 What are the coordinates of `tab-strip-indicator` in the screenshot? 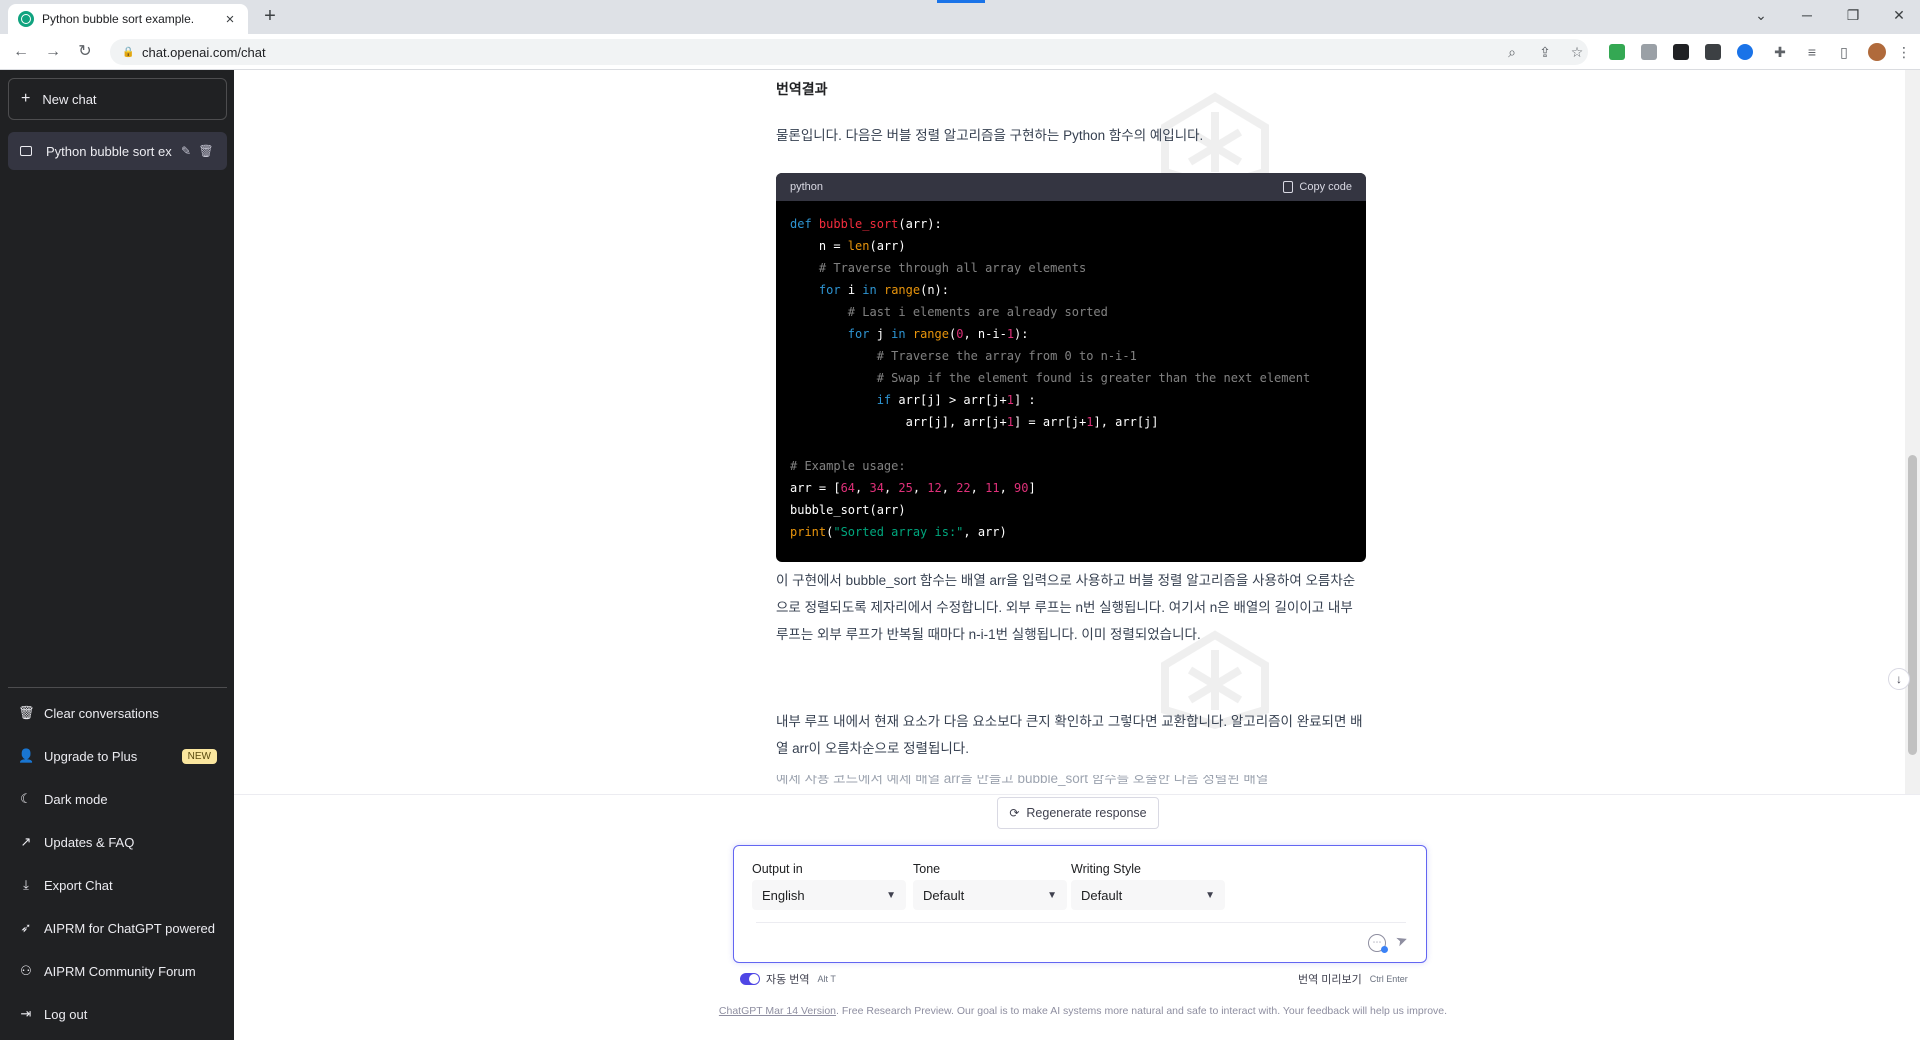 It's located at (961, 1).